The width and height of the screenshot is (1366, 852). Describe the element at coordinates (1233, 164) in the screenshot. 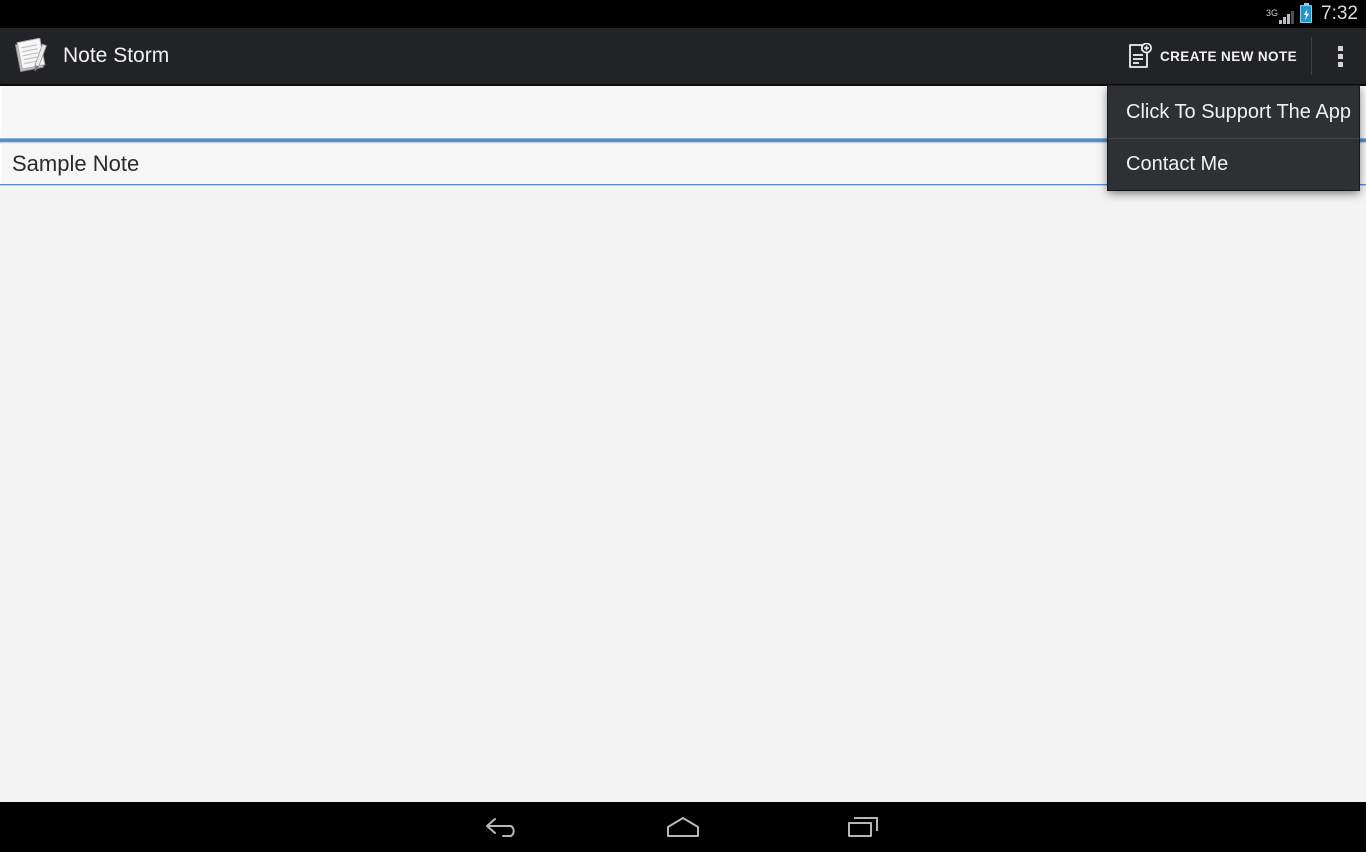

I see `menu-item-contact-me: Contact Me` at that location.